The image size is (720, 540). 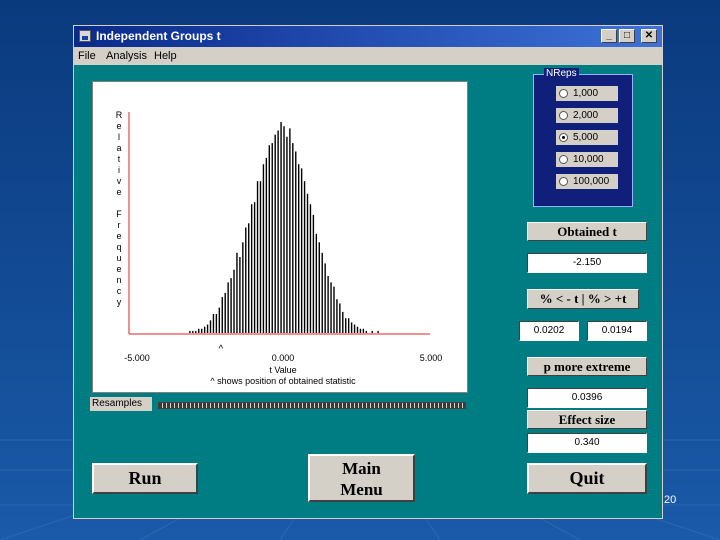 I want to click on percent-above-value: 0.0194, so click(x=617, y=331).